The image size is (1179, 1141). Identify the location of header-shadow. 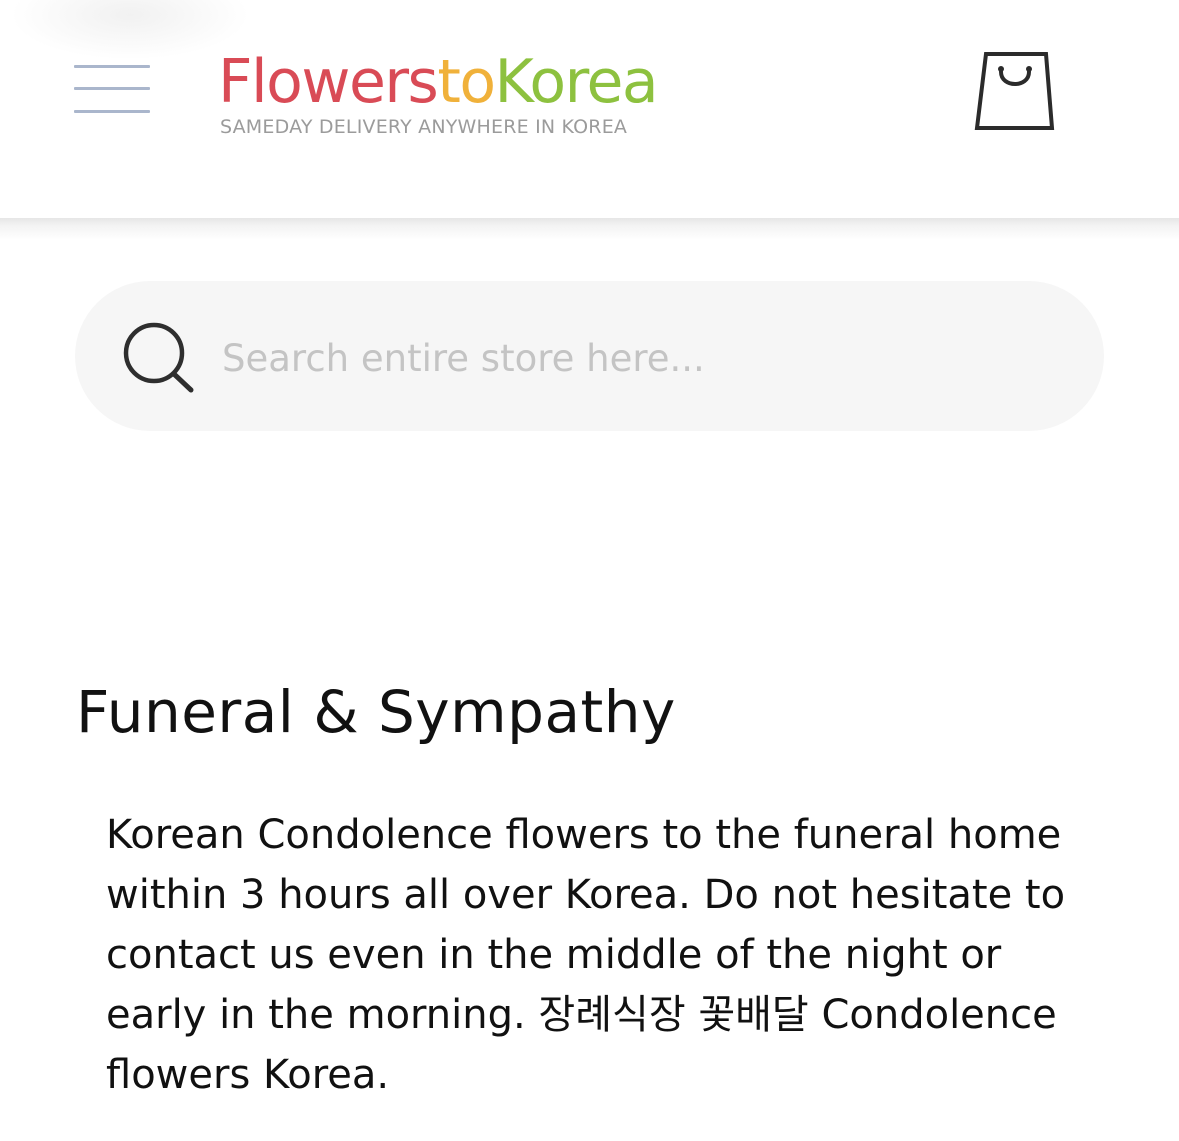
(589, 229).